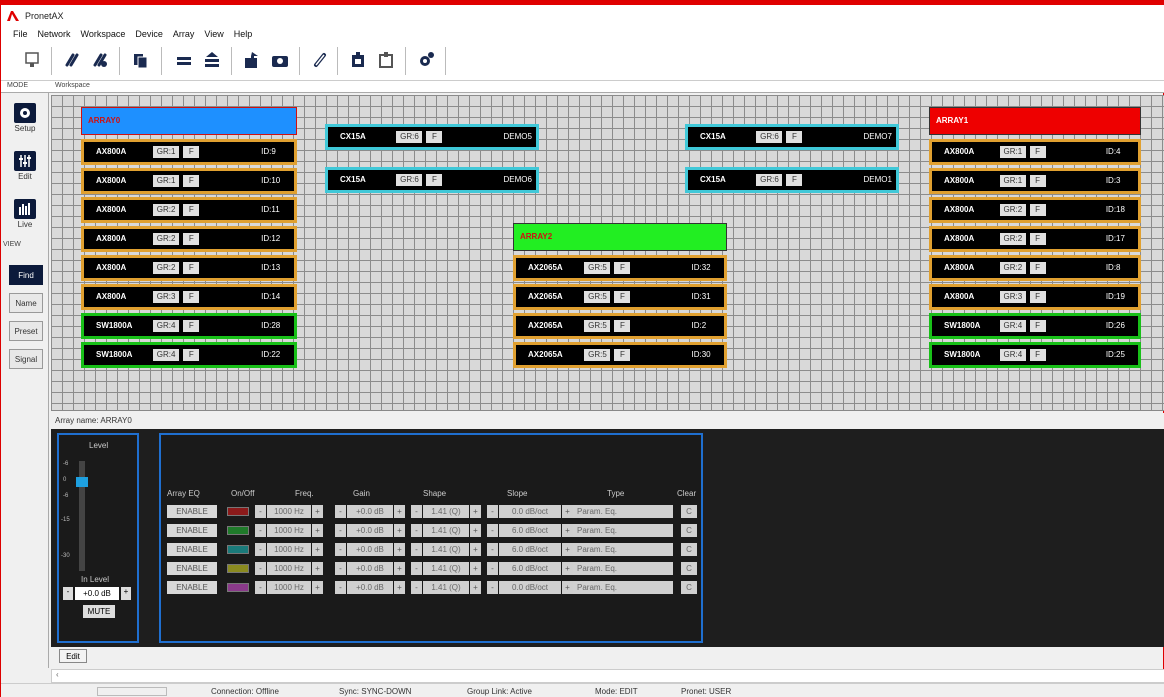 Image resolution: width=1164 pixels, height=697 pixels. Describe the element at coordinates (689, 530) in the screenshot. I see `eq-clear-button: C` at that location.